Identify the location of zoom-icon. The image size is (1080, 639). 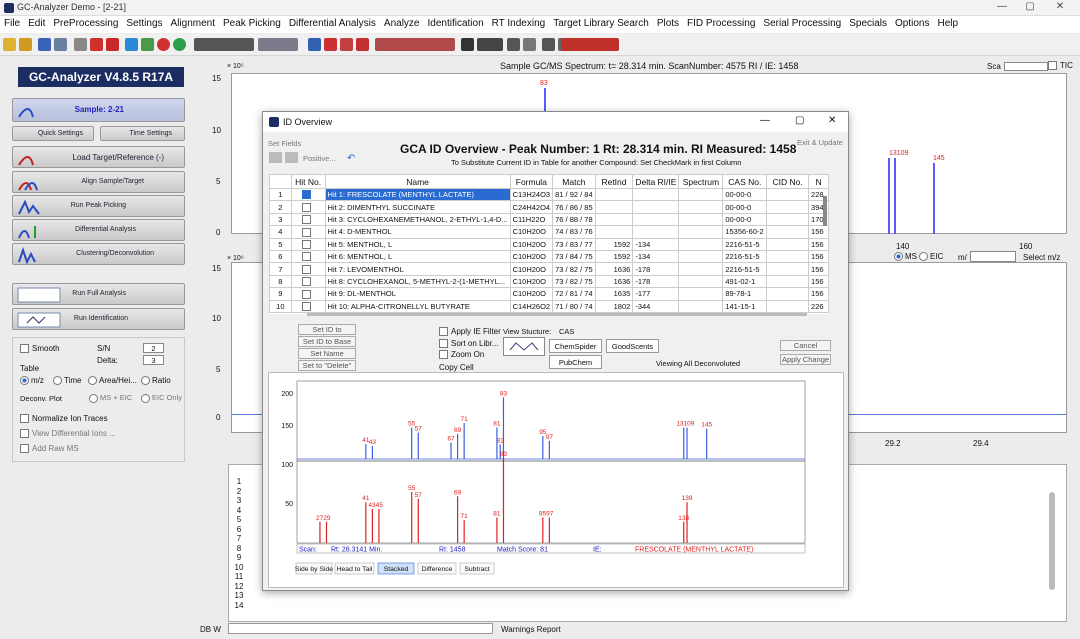
(278, 44).